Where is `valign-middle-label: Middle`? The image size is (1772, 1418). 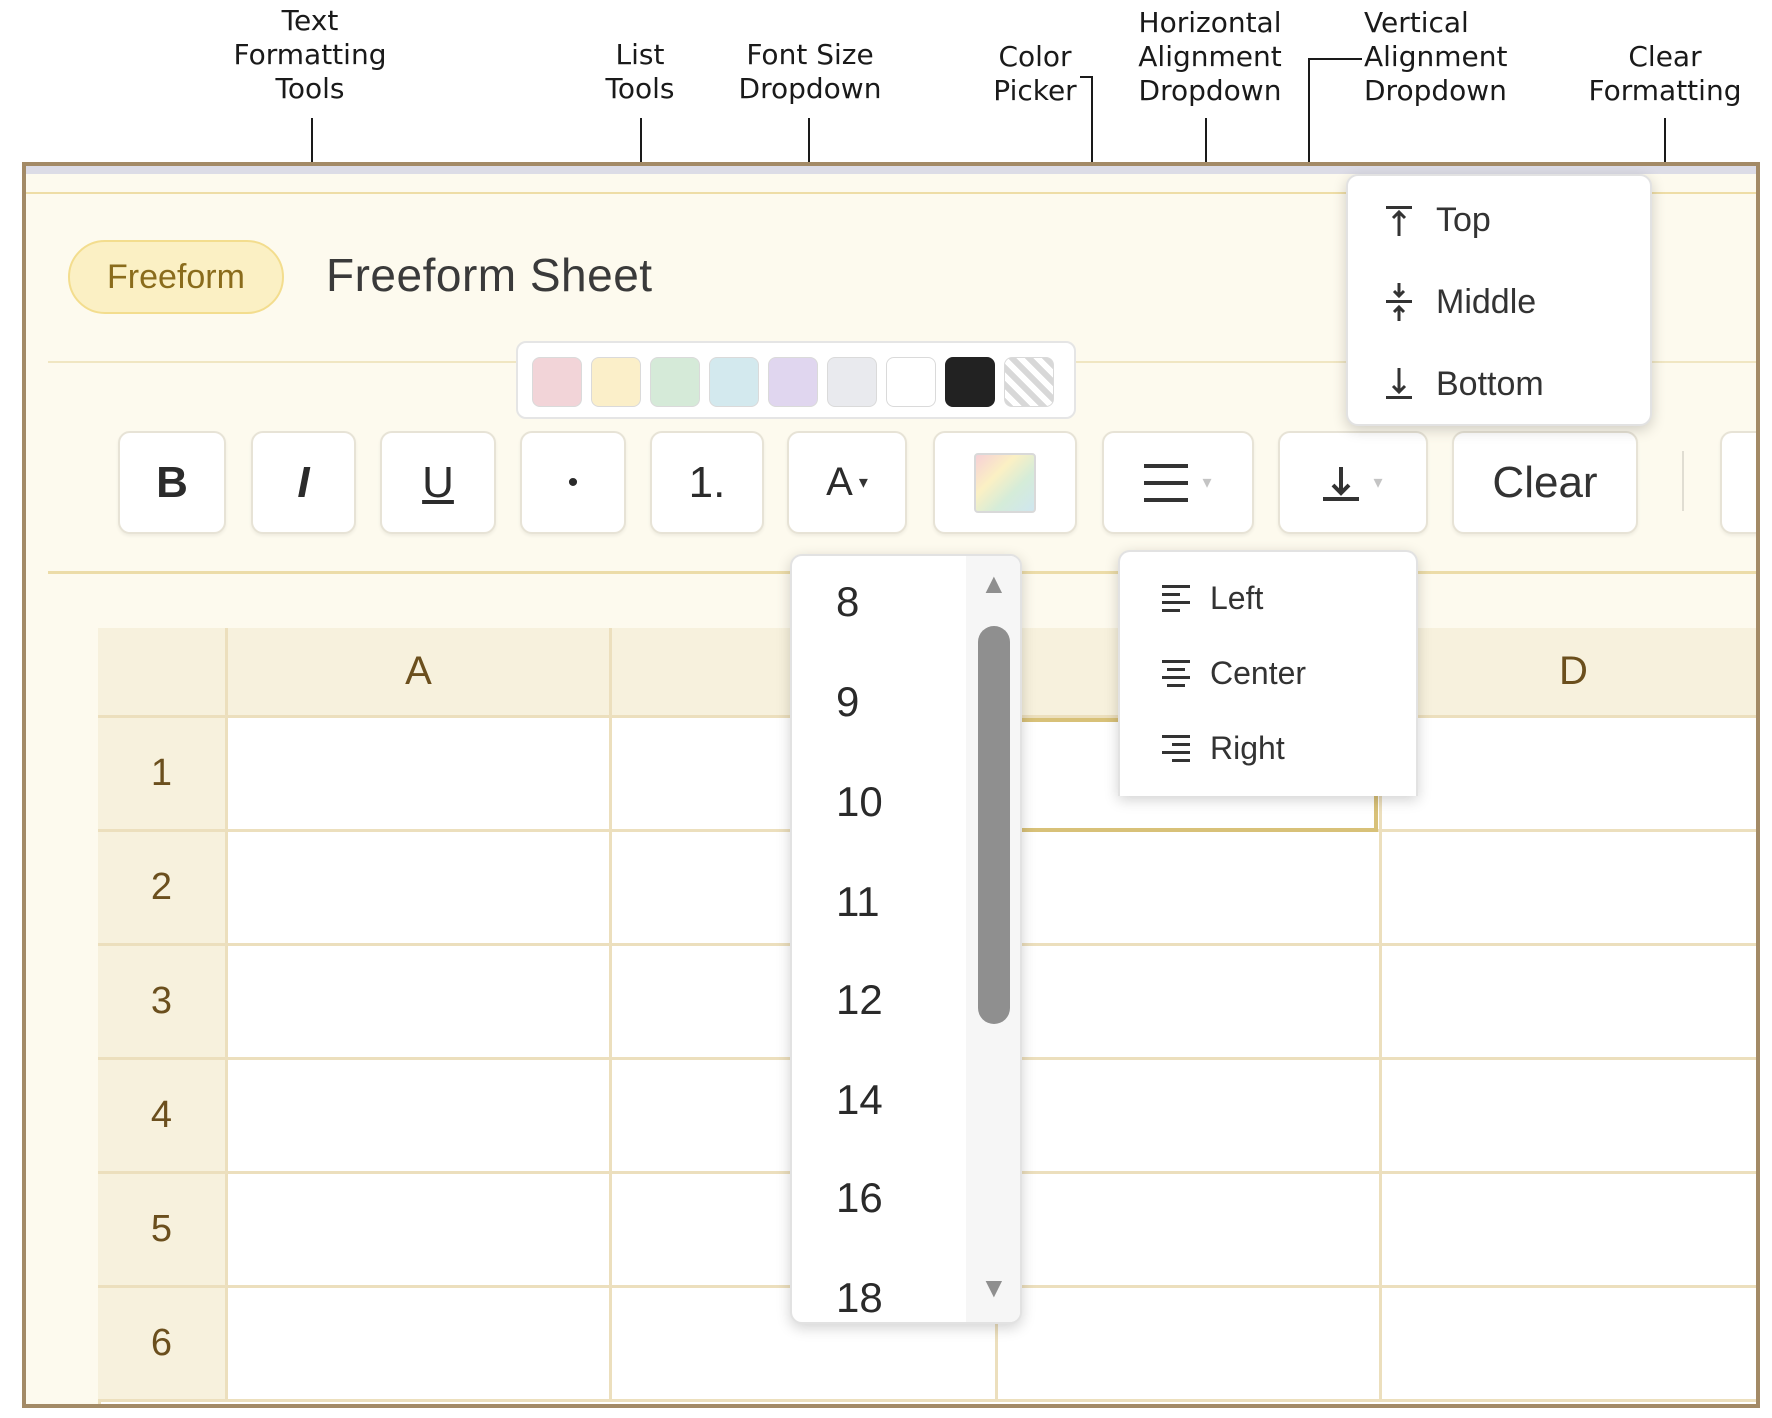
valign-middle-label: Middle is located at coordinates (1486, 301).